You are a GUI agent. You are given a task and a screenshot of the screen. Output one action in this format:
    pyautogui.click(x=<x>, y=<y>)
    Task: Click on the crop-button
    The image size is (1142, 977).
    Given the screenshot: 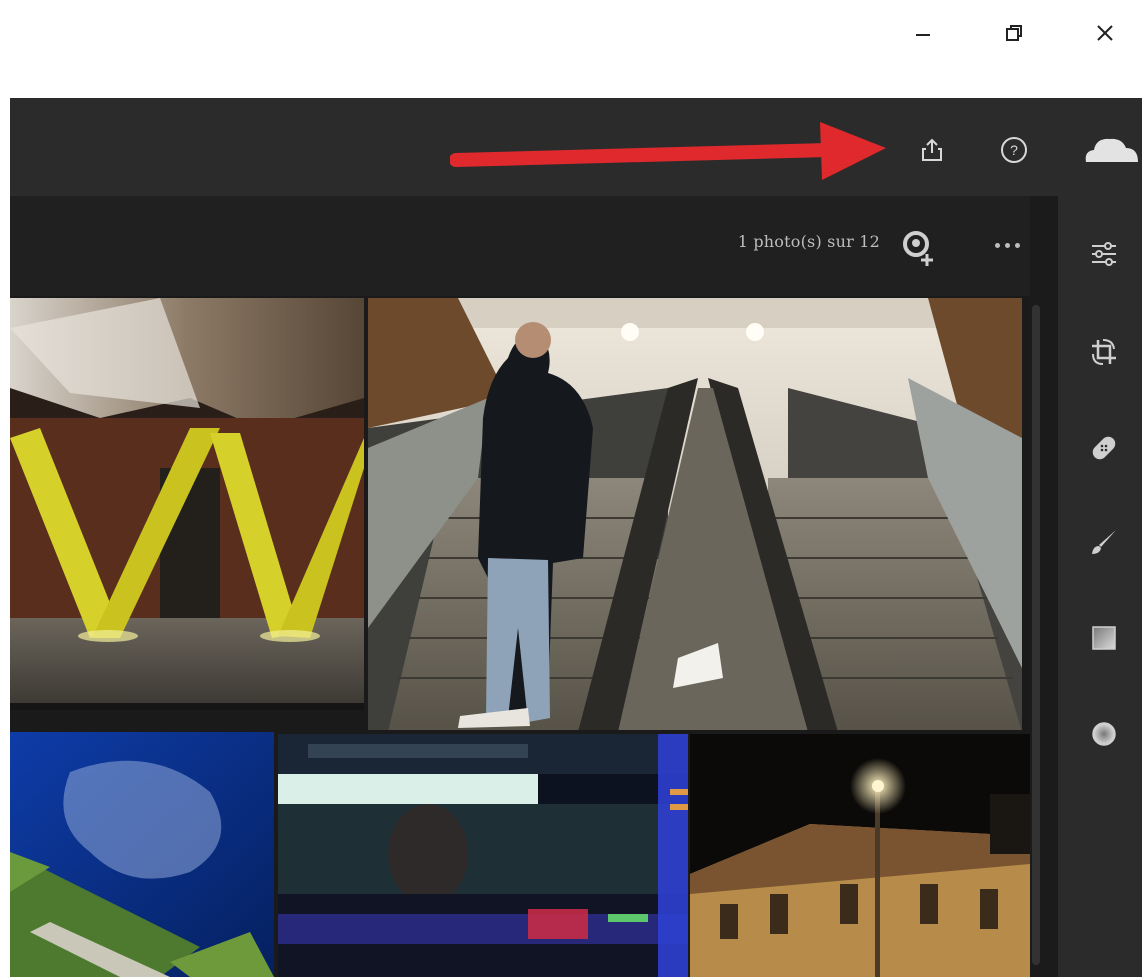 What is the action you would take?
    pyautogui.click(x=1104, y=352)
    